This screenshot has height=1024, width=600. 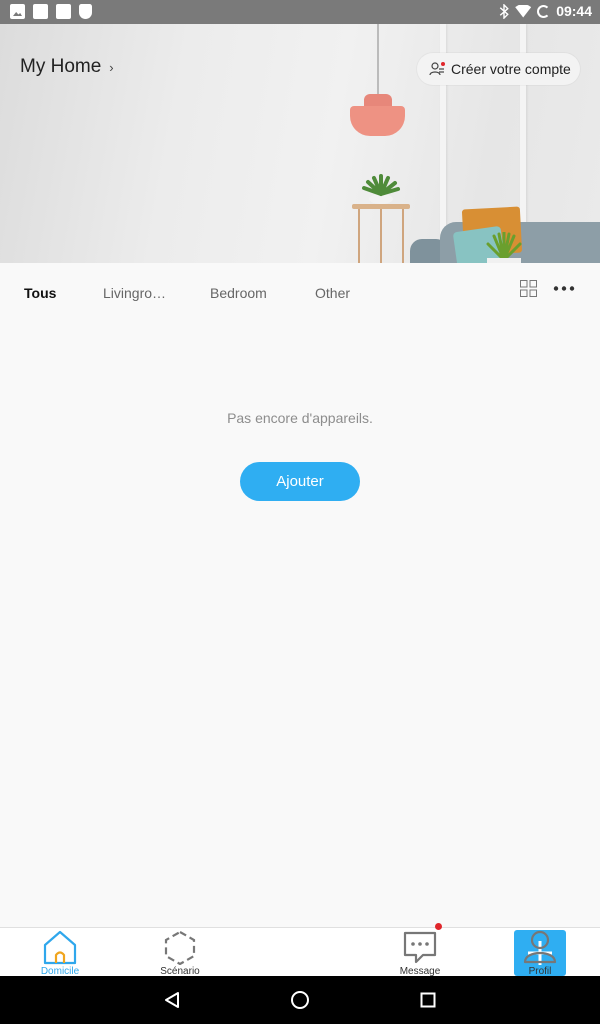 I want to click on nav-item-domicile: Domicile, so click(x=60, y=952).